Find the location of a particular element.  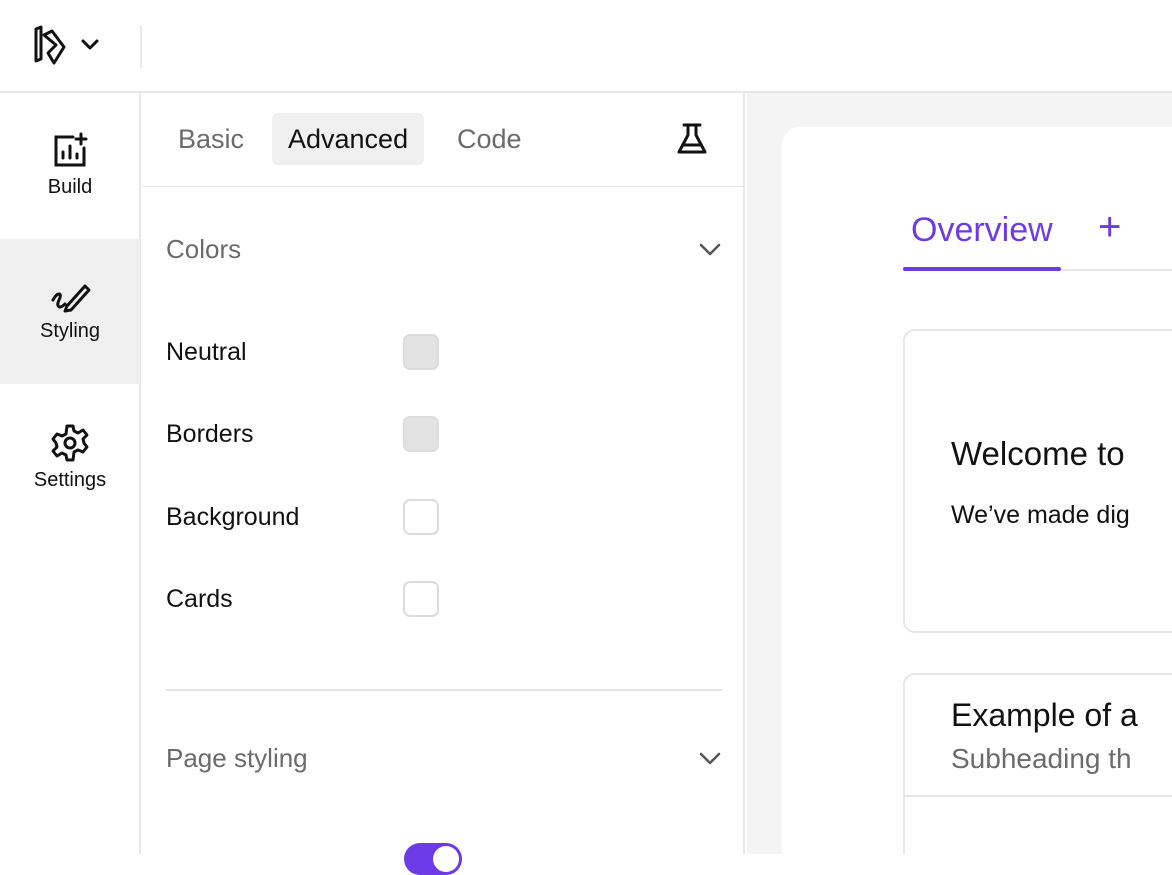

logo-icon is located at coordinates (50, 45).